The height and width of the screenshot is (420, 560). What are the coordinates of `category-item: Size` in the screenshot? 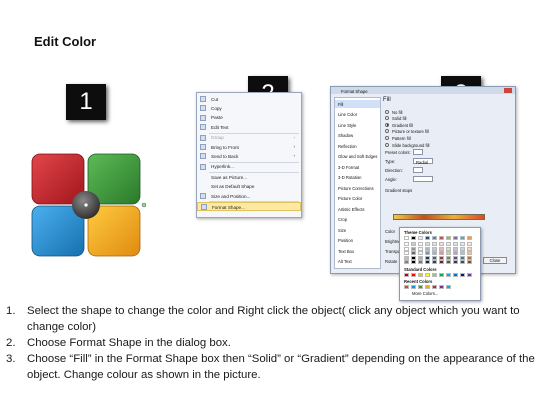 It's located at (357, 230).